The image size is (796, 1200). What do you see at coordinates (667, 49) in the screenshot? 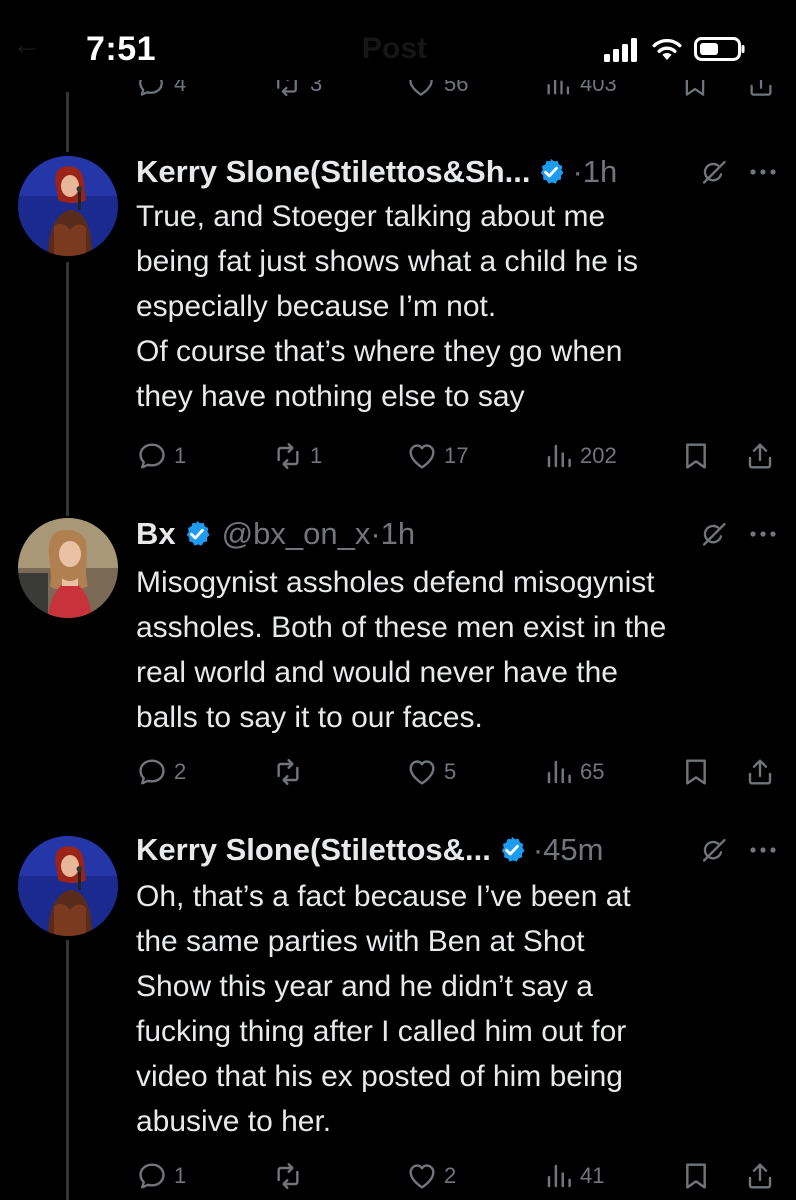
I see `wifi-icon` at bounding box center [667, 49].